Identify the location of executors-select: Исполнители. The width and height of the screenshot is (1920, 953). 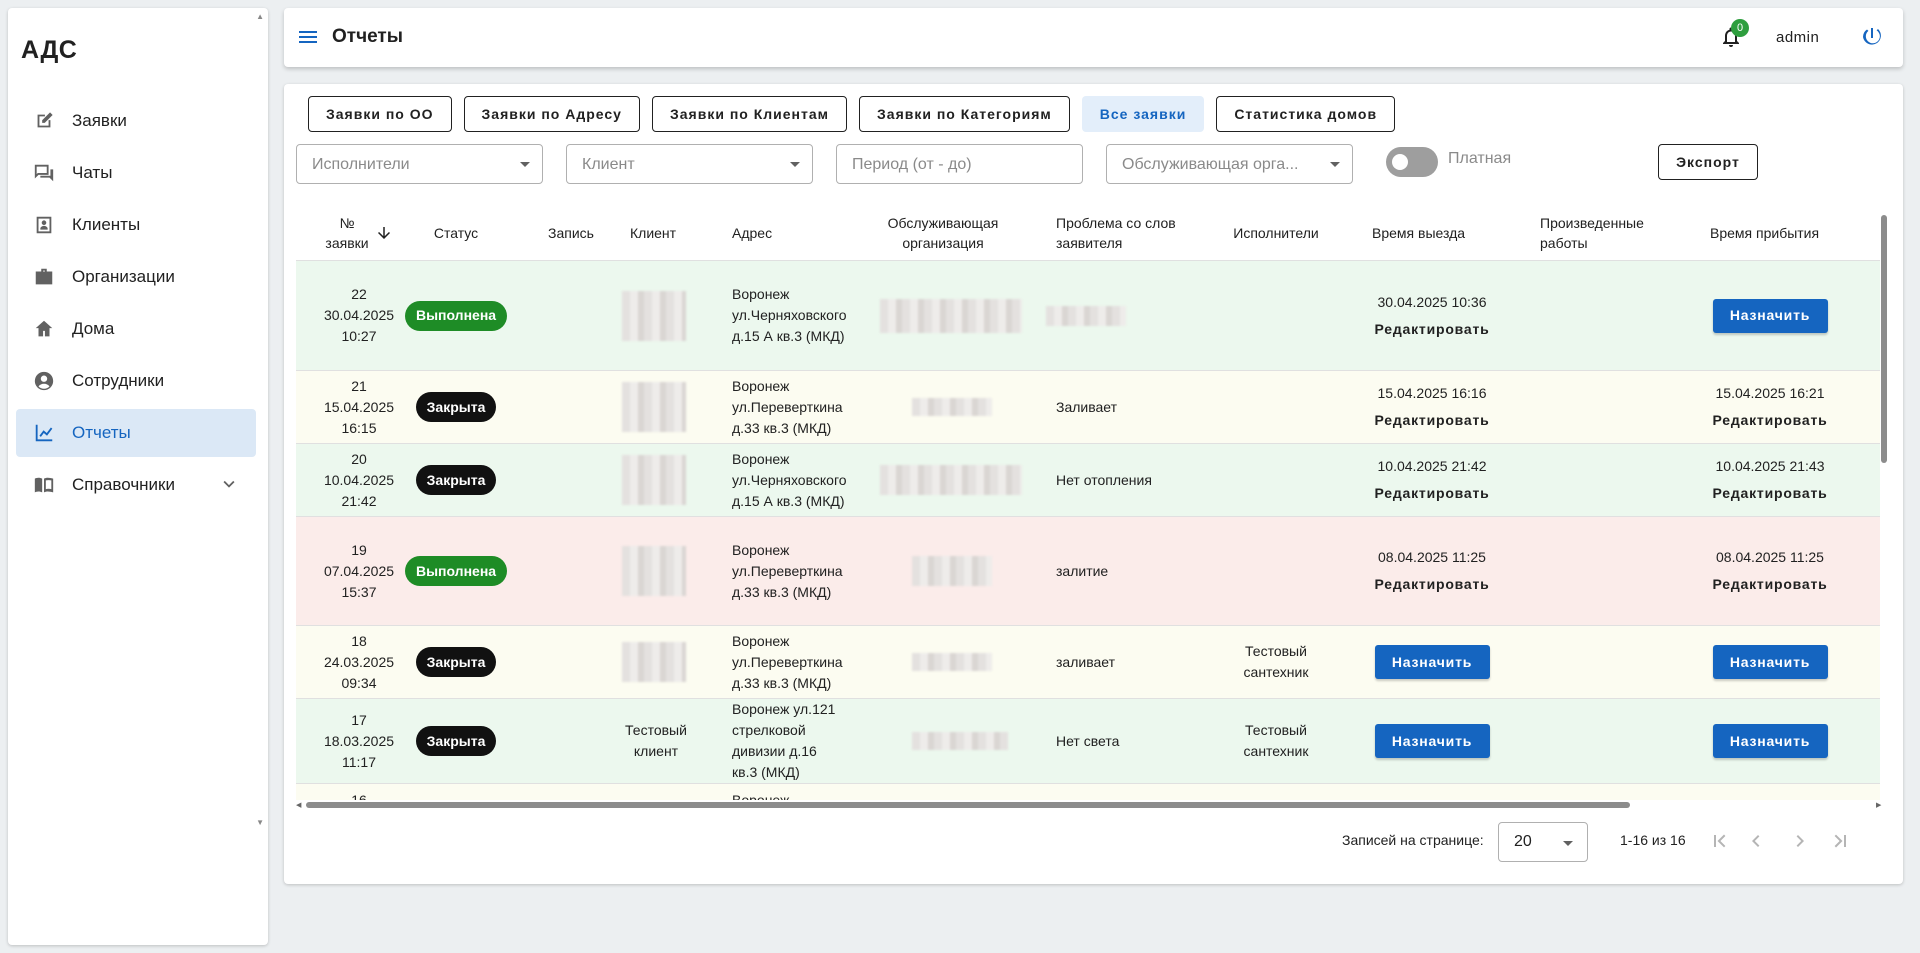
(419, 164).